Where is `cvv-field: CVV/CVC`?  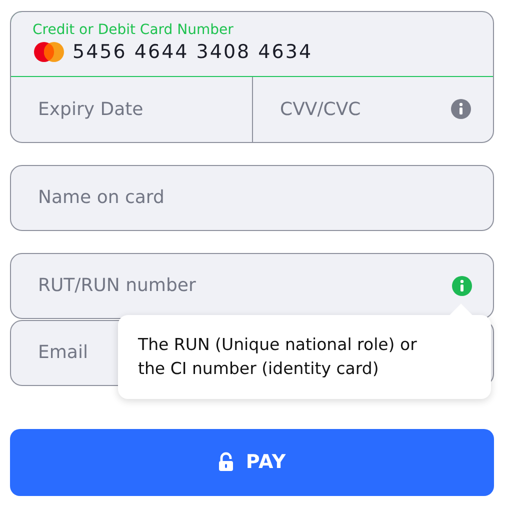 cvv-field: CVV/CVC is located at coordinates (373, 109).